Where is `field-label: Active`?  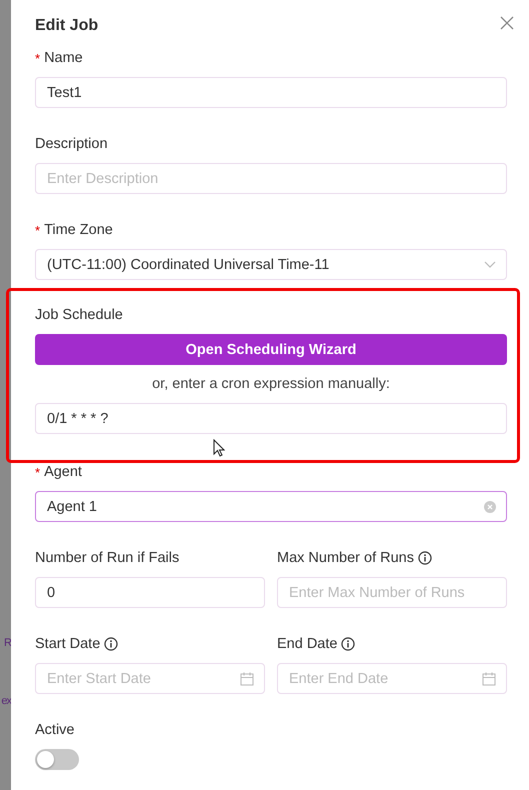 field-label: Active is located at coordinates (54, 730).